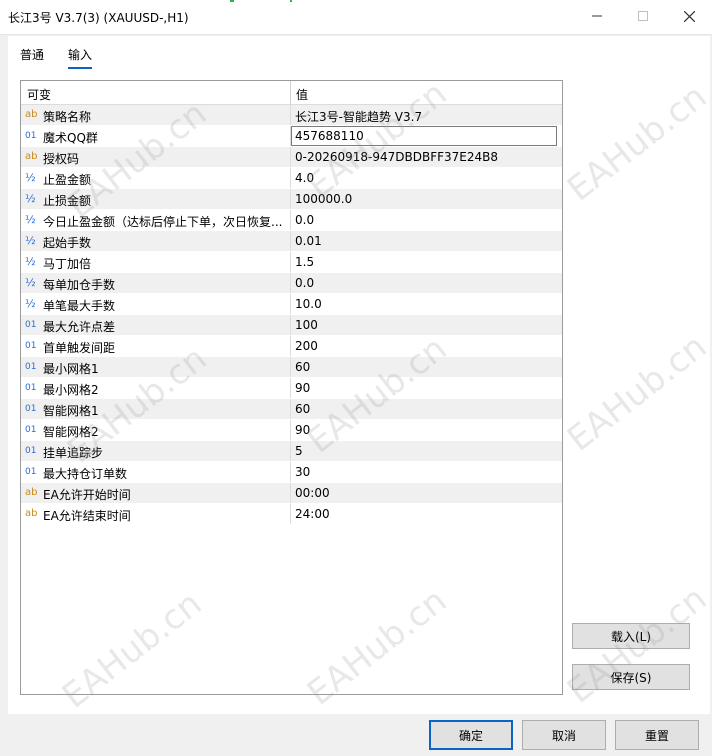 This screenshot has width=712, height=756. I want to click on param-value: 200, so click(425, 346).